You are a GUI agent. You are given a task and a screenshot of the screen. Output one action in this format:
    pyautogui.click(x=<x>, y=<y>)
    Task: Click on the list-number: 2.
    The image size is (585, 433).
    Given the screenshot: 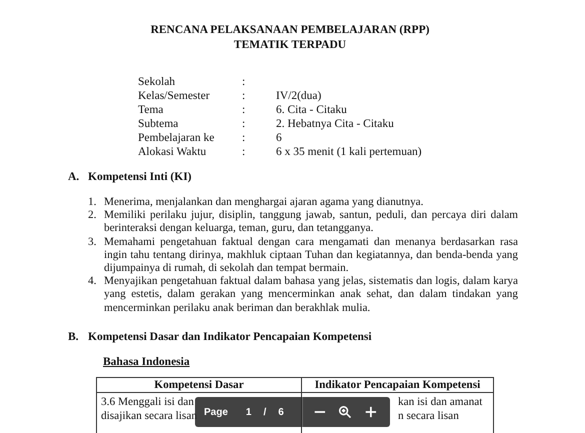 What is the action you would take?
    pyautogui.click(x=93, y=216)
    